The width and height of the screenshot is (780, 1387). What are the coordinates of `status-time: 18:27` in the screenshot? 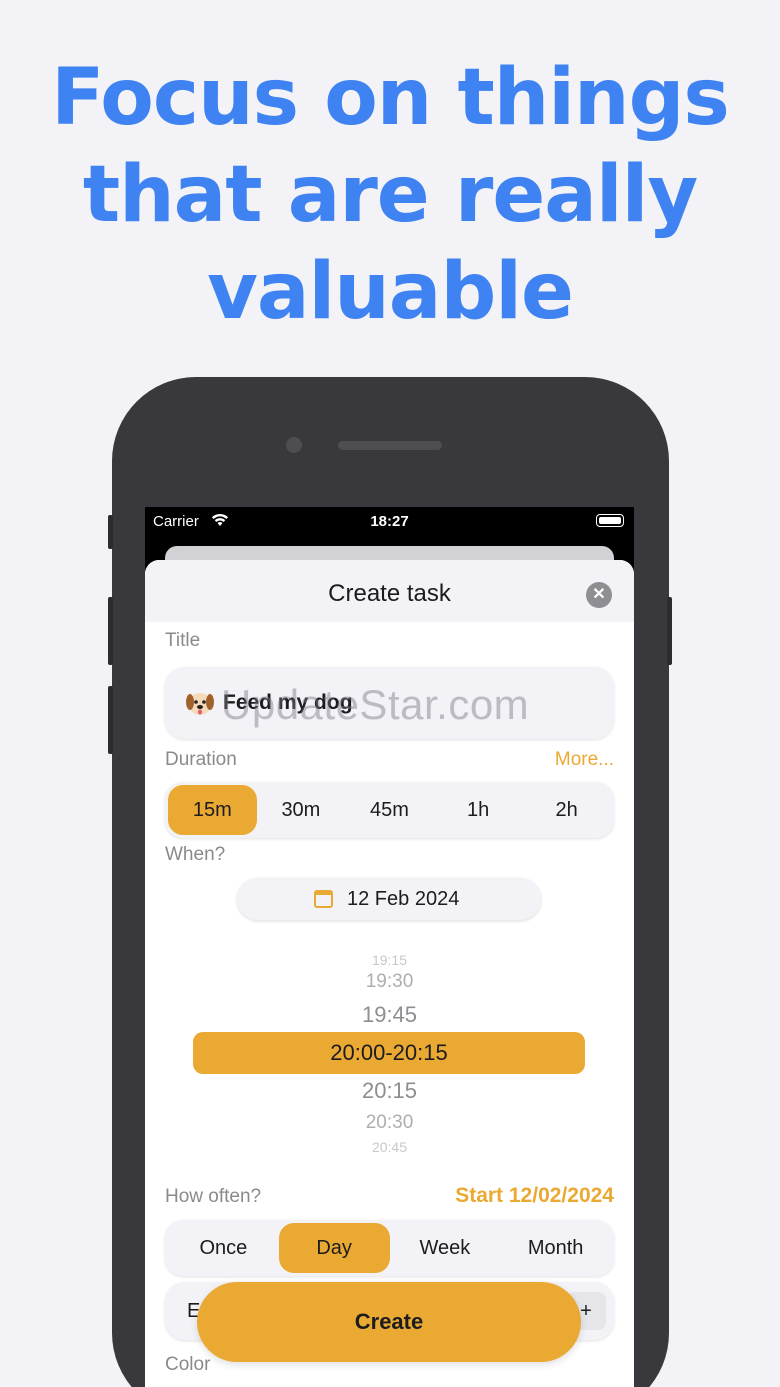 It's located at (389, 521).